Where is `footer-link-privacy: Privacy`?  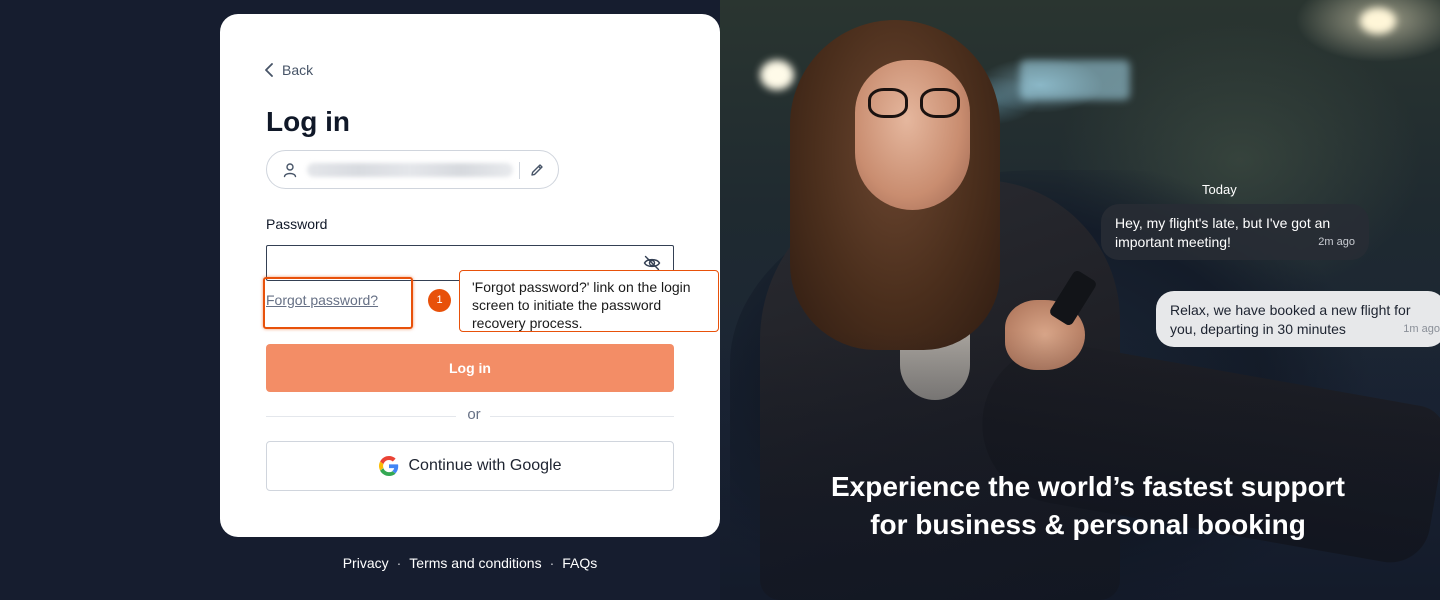 footer-link-privacy: Privacy is located at coordinates (366, 563).